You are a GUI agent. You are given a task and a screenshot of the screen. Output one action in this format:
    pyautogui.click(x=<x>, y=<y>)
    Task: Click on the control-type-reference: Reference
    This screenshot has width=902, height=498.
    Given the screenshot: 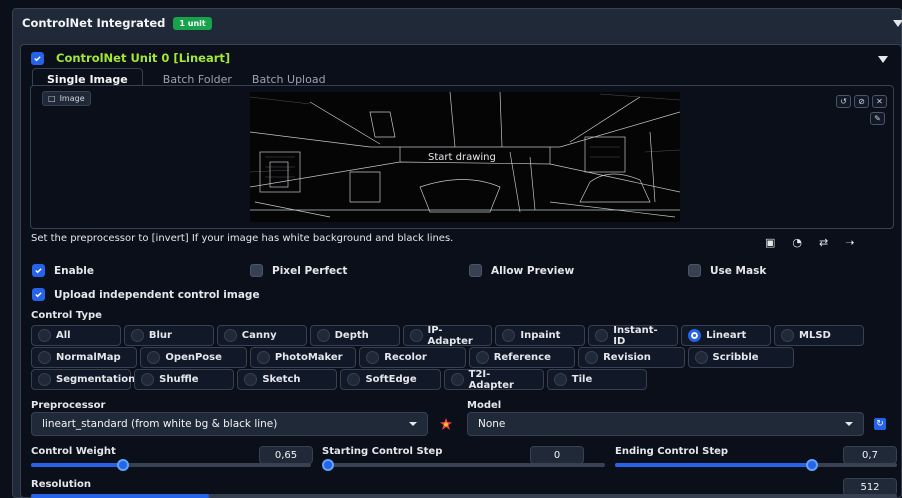 What is the action you would take?
    pyautogui.click(x=522, y=357)
    